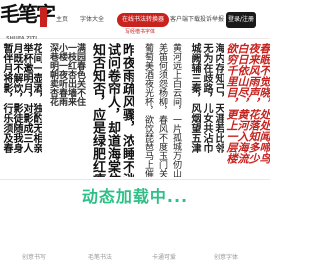  What do you see at coordinates (176, 110) in the screenshot?
I see `calligraphy-column: 黄河远上白云间，一片孤城万仞山` at bounding box center [176, 110].